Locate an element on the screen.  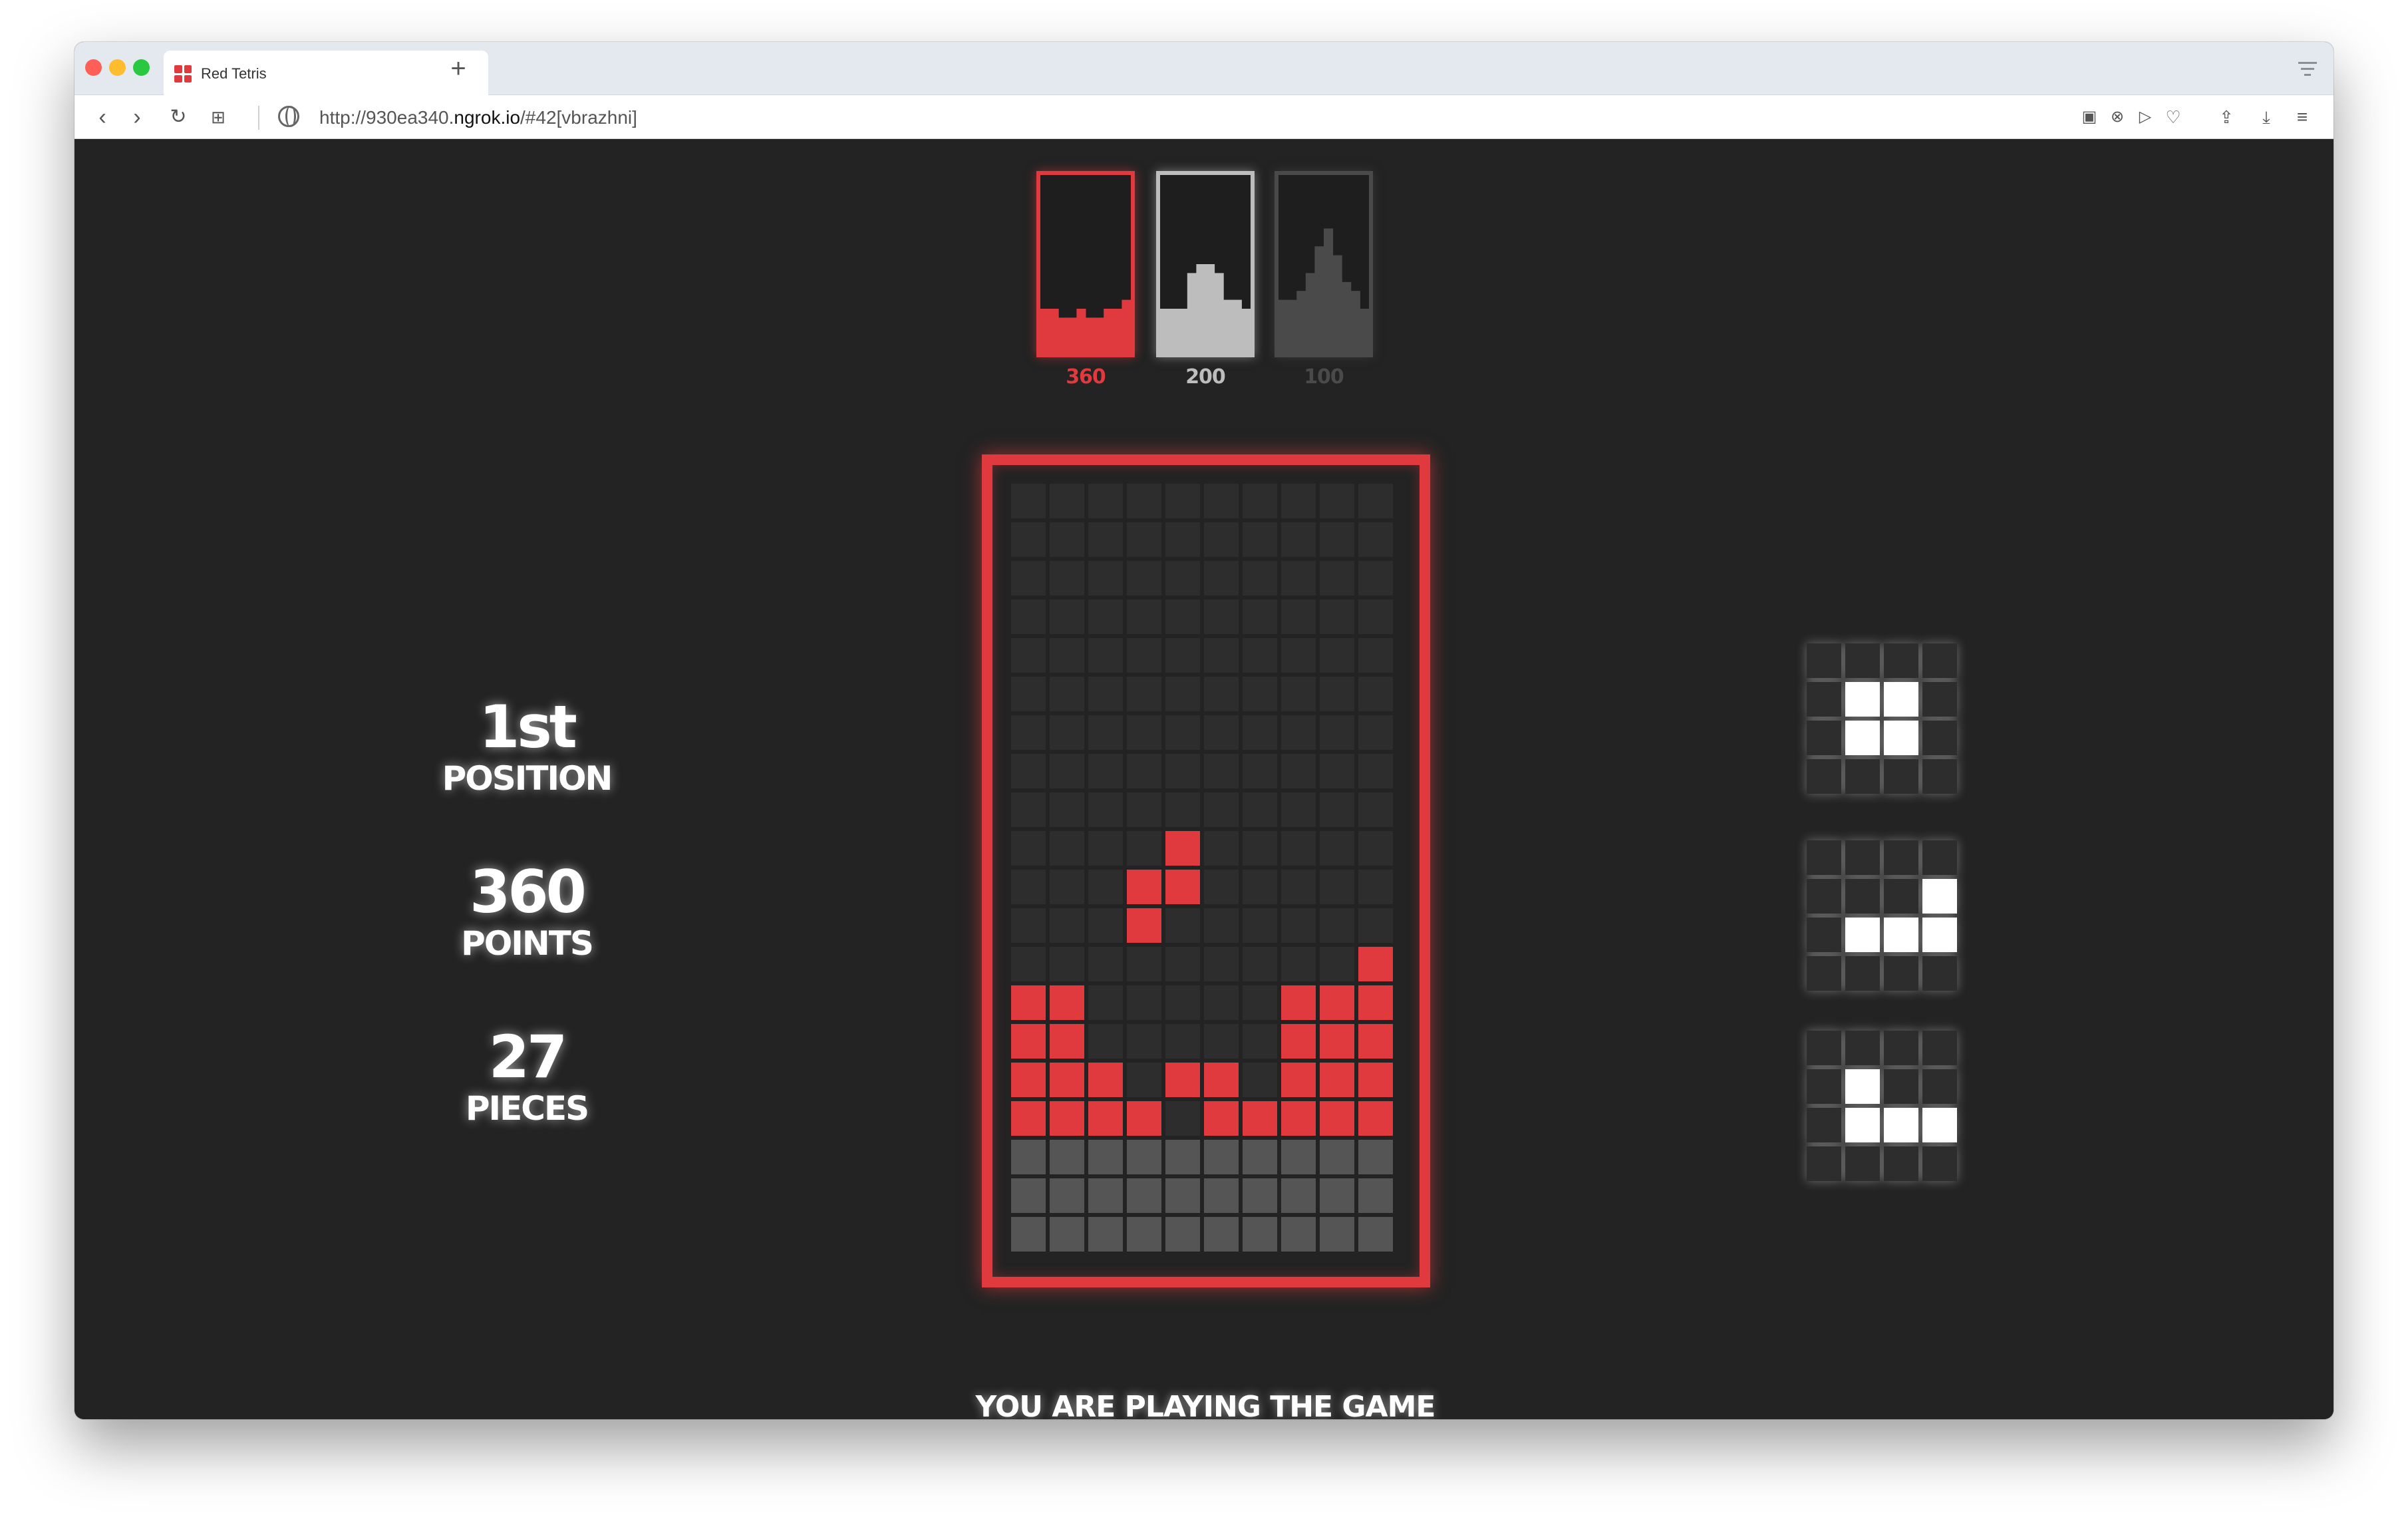
new-tab-button: + is located at coordinates (458, 68).